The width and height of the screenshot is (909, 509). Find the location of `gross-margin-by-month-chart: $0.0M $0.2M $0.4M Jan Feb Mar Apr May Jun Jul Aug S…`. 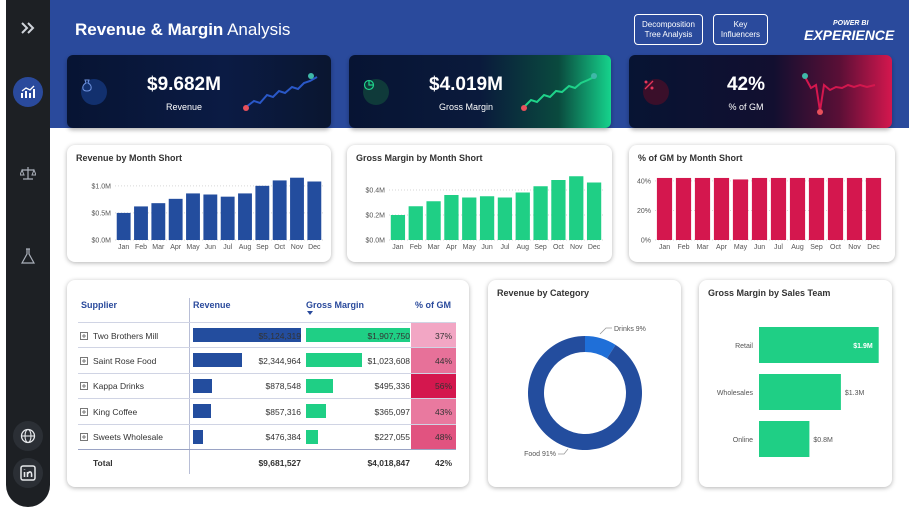

gross-margin-by-month-chart: $0.0M $0.2M $0.4M Jan Feb Mar Apr May Jun Jul Aug S… is located at coordinates (484, 213).